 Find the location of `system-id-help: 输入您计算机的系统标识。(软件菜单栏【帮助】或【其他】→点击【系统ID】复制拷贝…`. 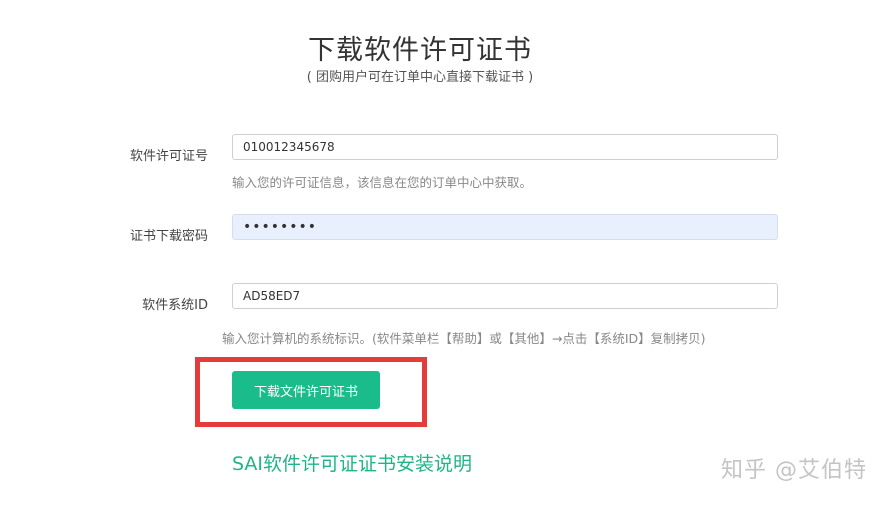

system-id-help: 输入您计算机的系统标识。(软件菜单栏【帮助】或【其他】→点击【系统ID】复制拷贝… is located at coordinates (464, 338).